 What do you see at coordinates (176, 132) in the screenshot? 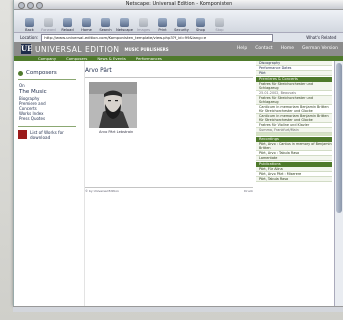
I see `photo-caption: Arvo Pärt Lebstrain` at bounding box center [176, 132].